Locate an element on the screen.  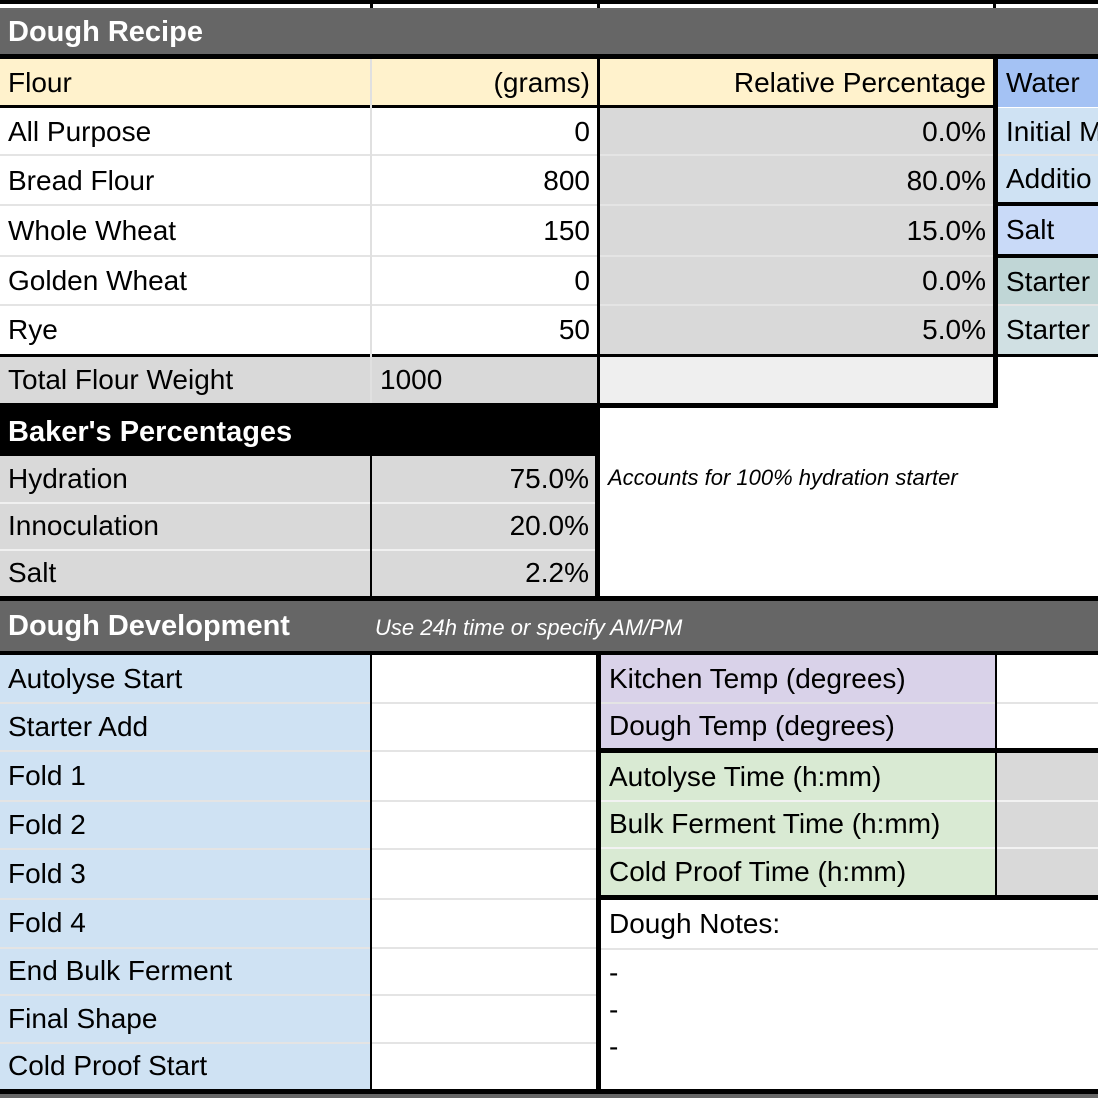
bakers-percentages-title: Baker's Percentages is located at coordinates (150, 431).